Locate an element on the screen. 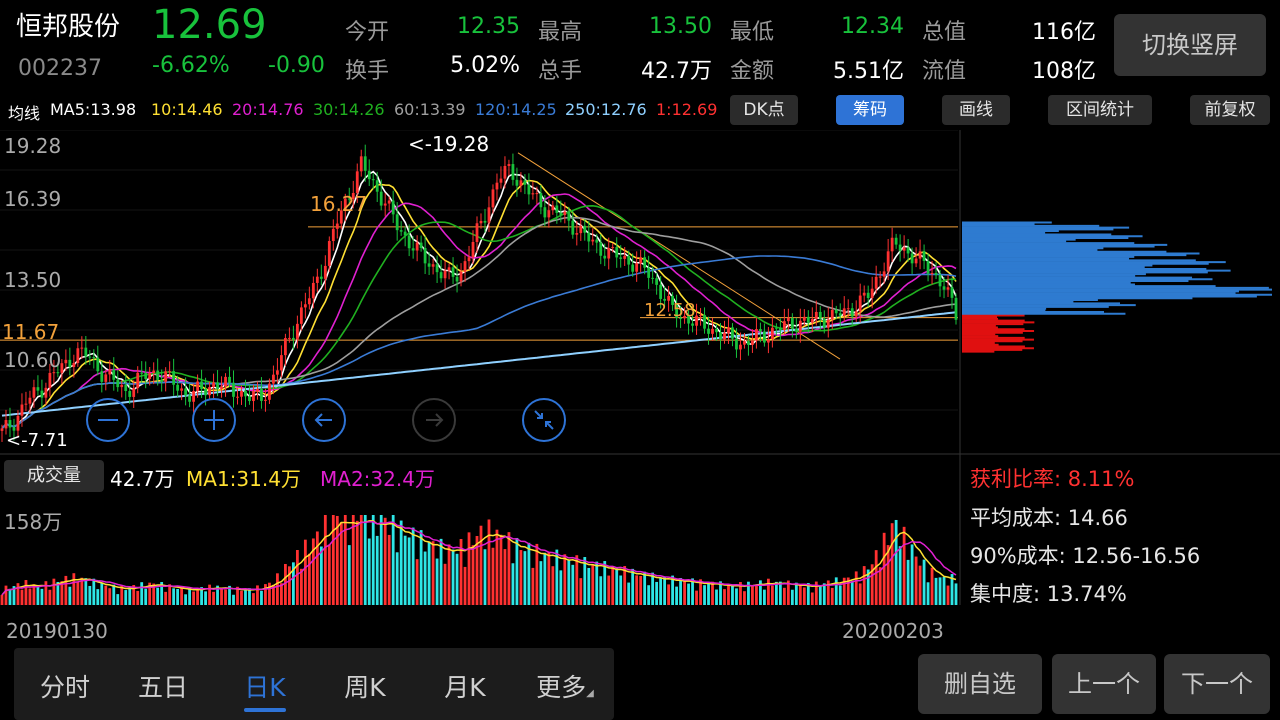 The width and height of the screenshot is (1280, 720). scroll-right-icon is located at coordinates (434, 420).